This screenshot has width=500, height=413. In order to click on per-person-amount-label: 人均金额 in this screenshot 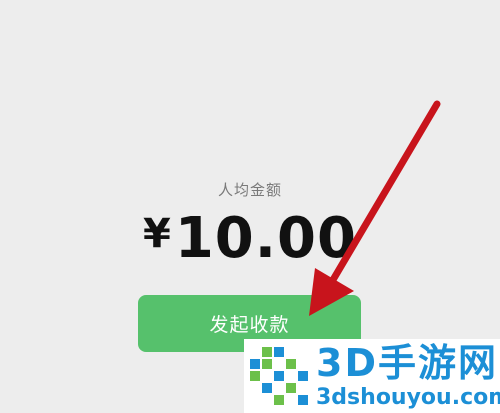, I will do `click(249, 190)`.